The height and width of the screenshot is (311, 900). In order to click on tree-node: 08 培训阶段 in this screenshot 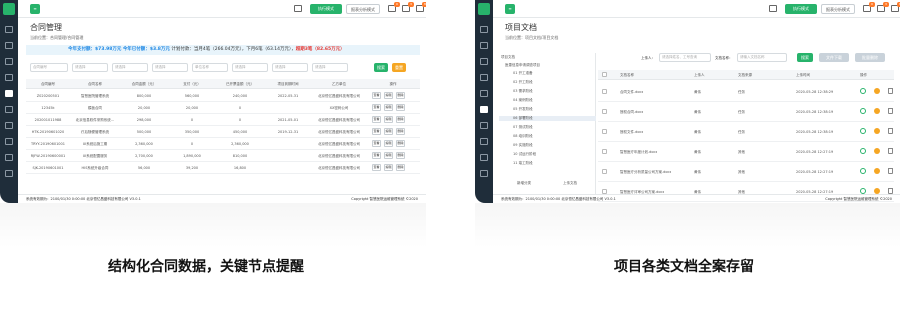, I will do `click(523, 136)`.